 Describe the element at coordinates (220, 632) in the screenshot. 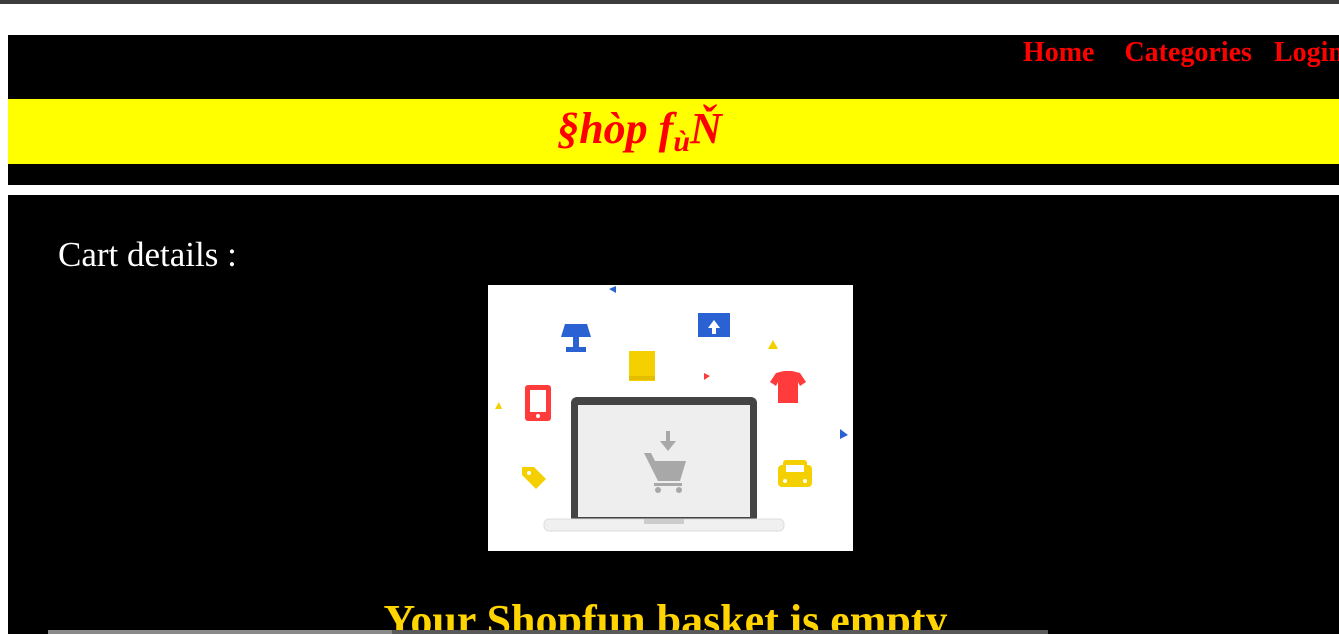

I see `scrollbar-thumb` at that location.